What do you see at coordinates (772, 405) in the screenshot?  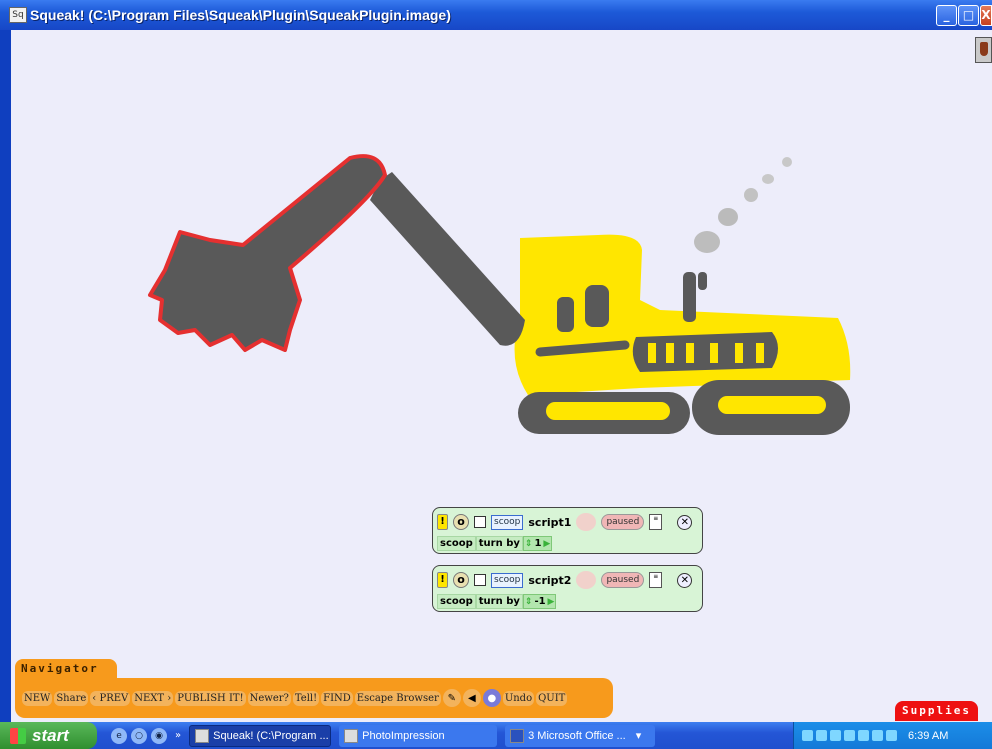 I see `track-right-inner` at bounding box center [772, 405].